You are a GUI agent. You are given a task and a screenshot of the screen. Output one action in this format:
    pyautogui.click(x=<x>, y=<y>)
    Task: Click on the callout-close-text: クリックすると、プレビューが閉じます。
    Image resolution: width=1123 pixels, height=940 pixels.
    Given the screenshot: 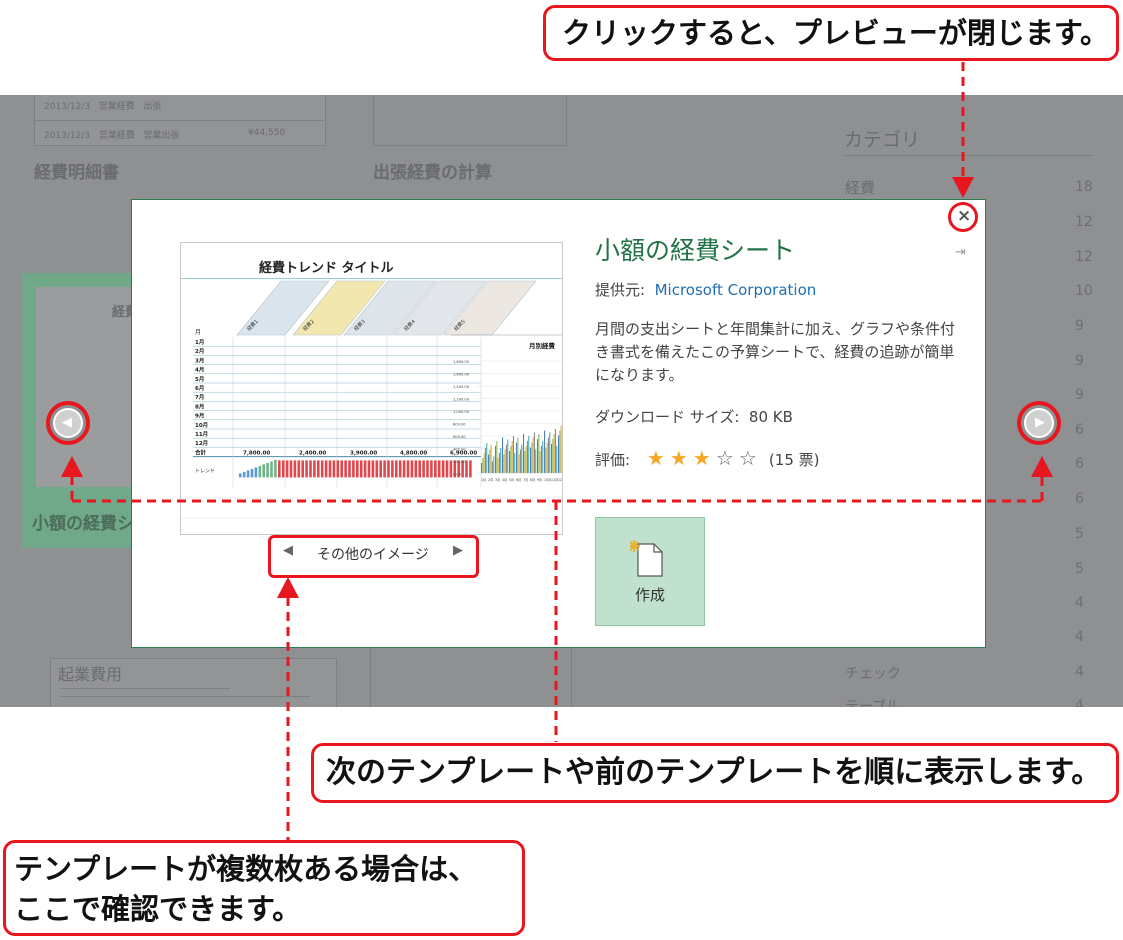 What is the action you would take?
    pyautogui.click(x=835, y=33)
    